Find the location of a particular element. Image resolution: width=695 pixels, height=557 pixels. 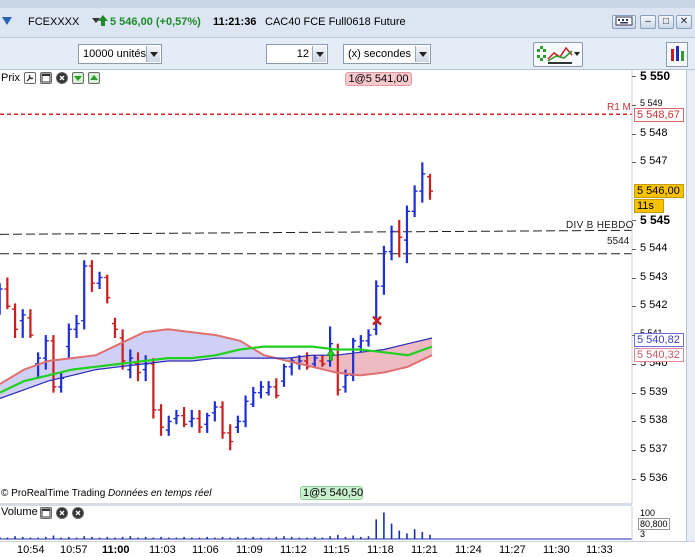

units-select: 10000 unités is located at coordinates (120, 54).